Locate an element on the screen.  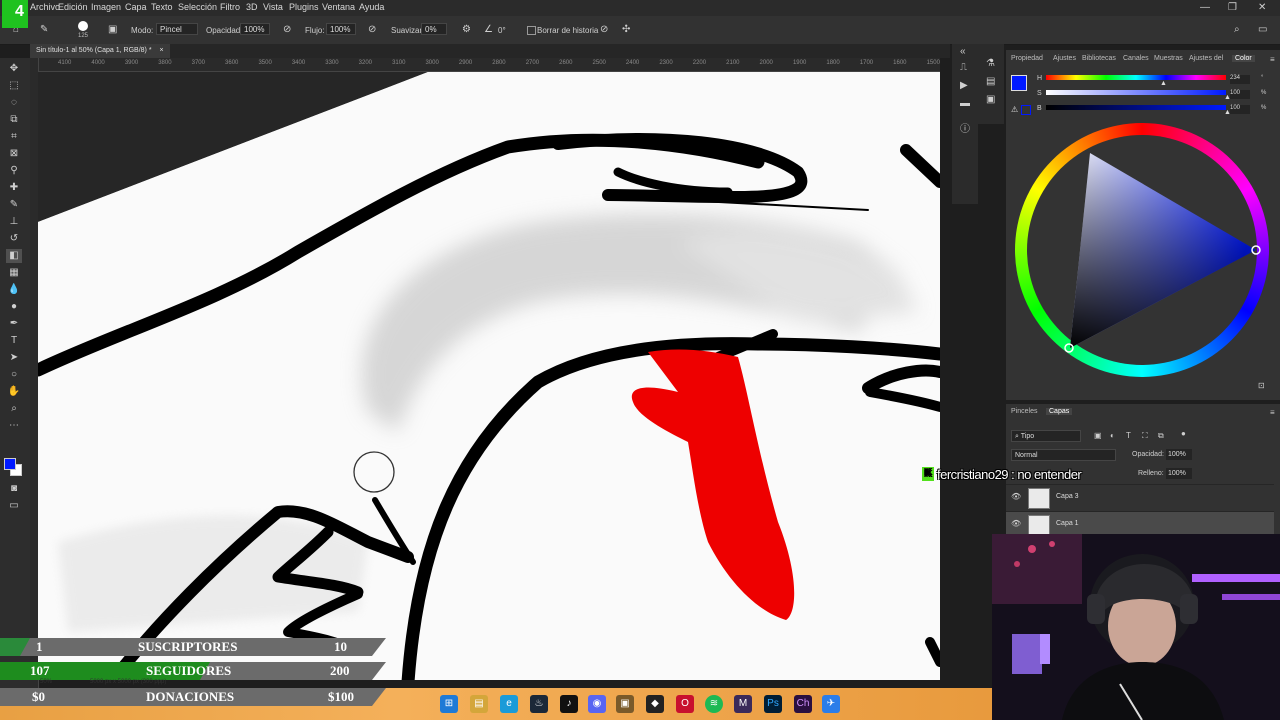
photoshop-icon: Ps is located at coordinates (773, 704).